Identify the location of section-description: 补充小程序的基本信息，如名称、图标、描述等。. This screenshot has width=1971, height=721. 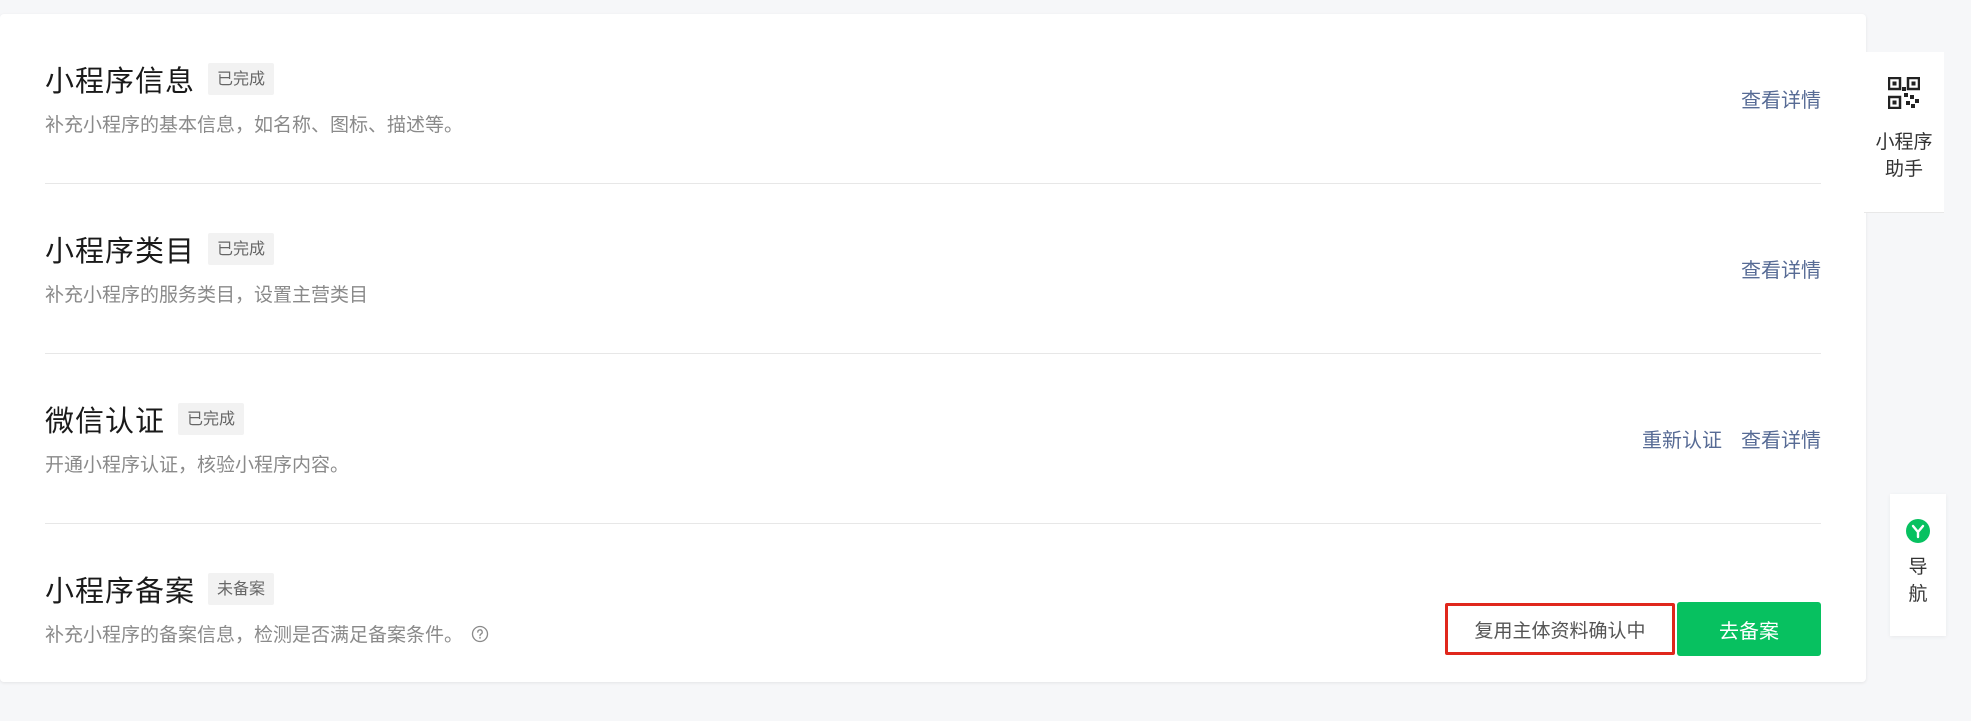
(254, 123).